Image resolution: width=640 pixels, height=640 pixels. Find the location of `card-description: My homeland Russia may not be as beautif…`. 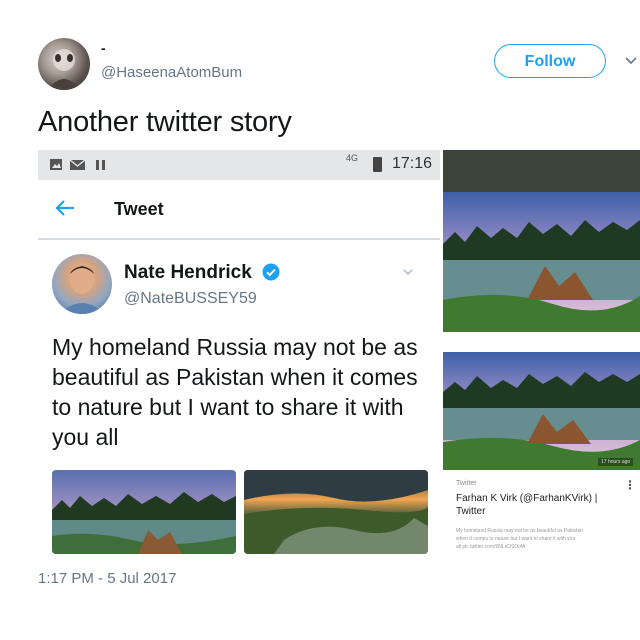

card-description: My homeland Russia may not be as beautif… is located at coordinates (544, 539).